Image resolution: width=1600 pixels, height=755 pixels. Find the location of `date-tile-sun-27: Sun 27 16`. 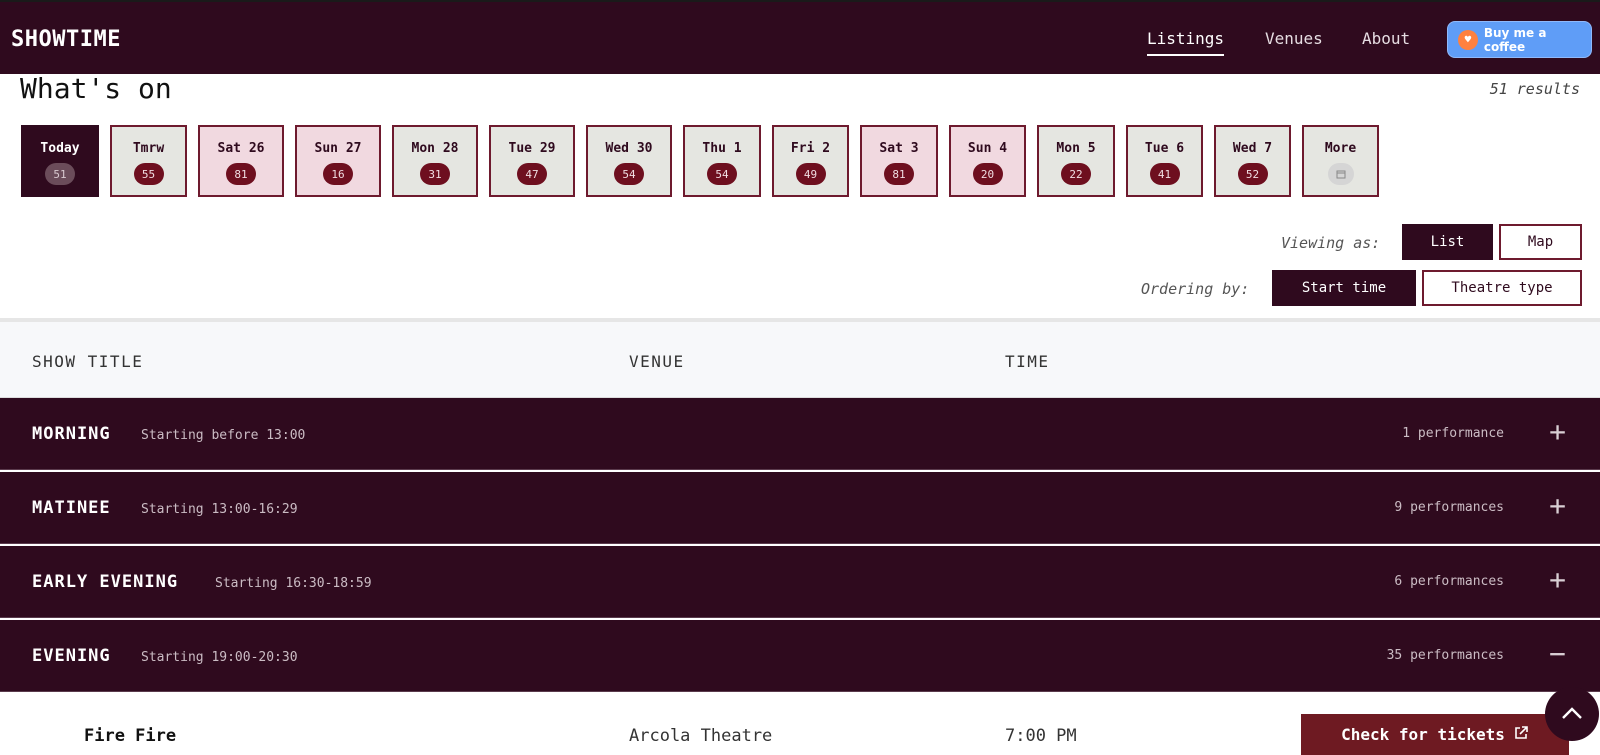

date-tile-sun-27: Sun 27 16 is located at coordinates (338, 161).